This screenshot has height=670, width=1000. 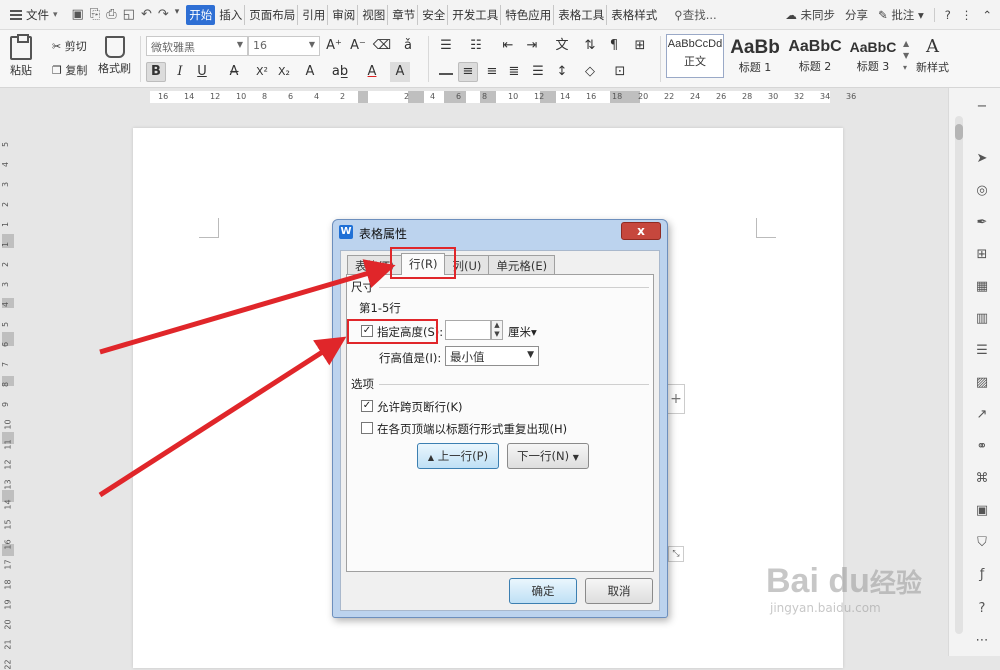 I want to click on tab-row: 行(R), so click(x=423, y=264).